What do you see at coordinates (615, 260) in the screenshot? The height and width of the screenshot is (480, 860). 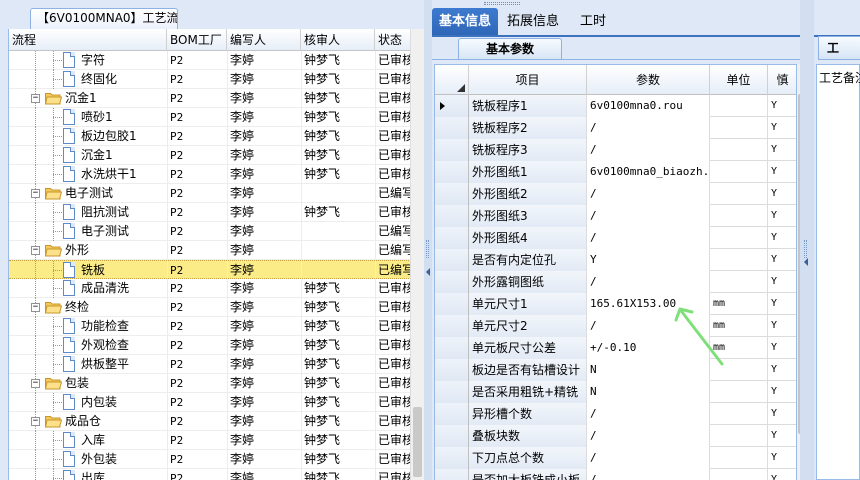 I see `parameter-row: 是否有内定位孔 Y Y` at bounding box center [615, 260].